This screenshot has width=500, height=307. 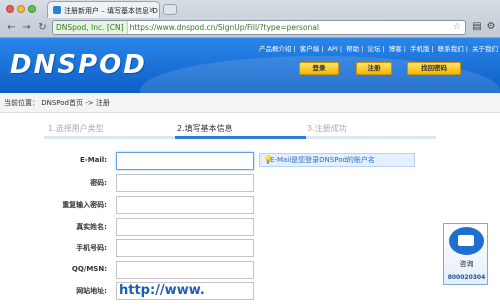 I want to click on form-row-website: 网站地址: http://www., so click(x=250, y=291).